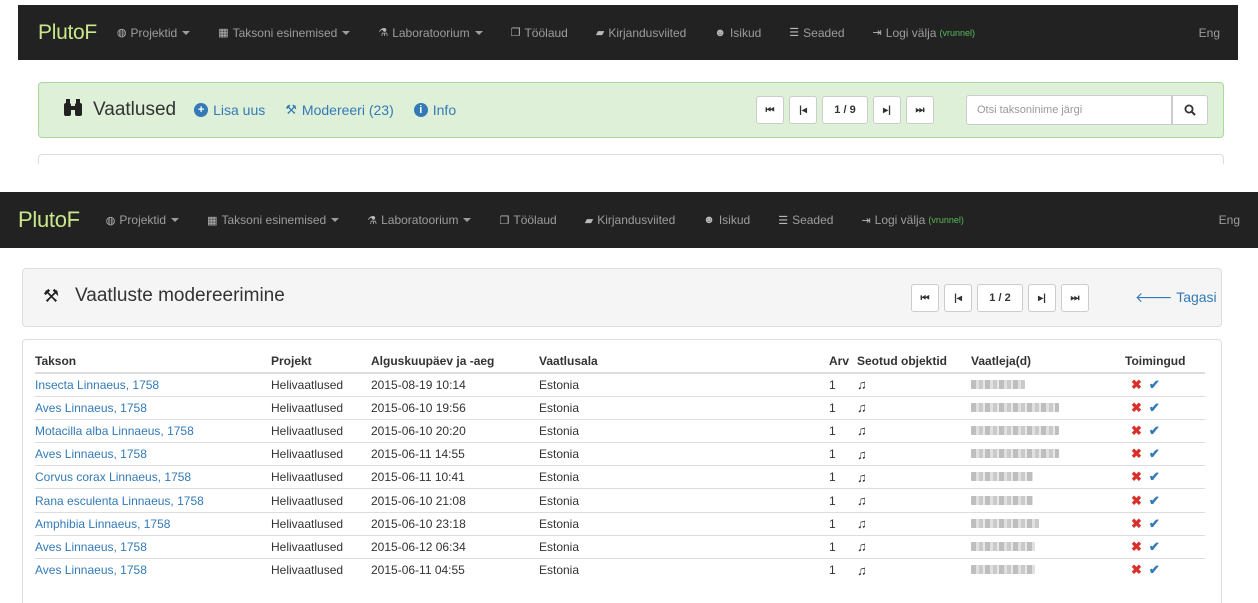 This screenshot has width=1258, height=603. I want to click on taxon-link: Amphibia Linnaeus, 1758, so click(153, 523).